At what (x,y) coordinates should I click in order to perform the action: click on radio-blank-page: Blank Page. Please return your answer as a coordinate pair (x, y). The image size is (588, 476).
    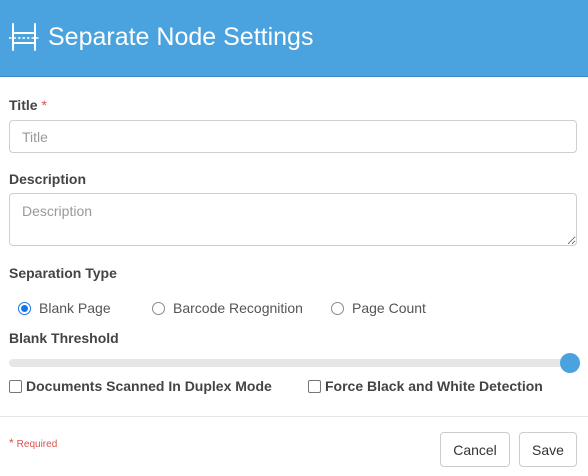
    Looking at the image, I should click on (64, 308).